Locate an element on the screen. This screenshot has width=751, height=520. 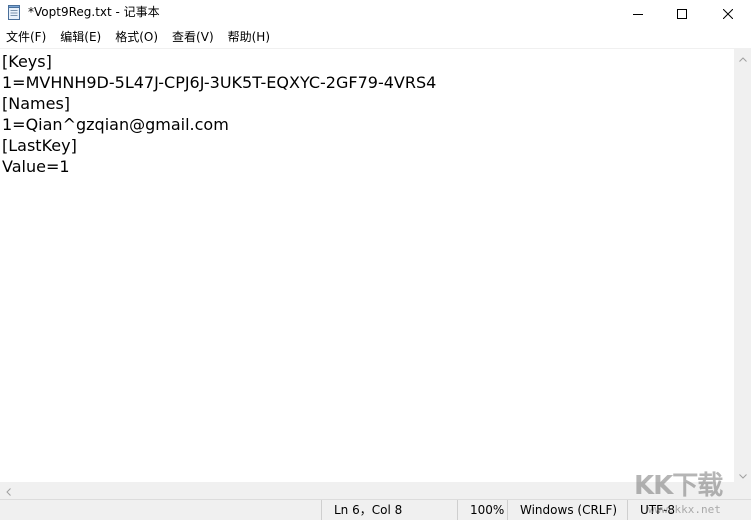
editor-line: Value=1 is located at coordinates (219, 166).